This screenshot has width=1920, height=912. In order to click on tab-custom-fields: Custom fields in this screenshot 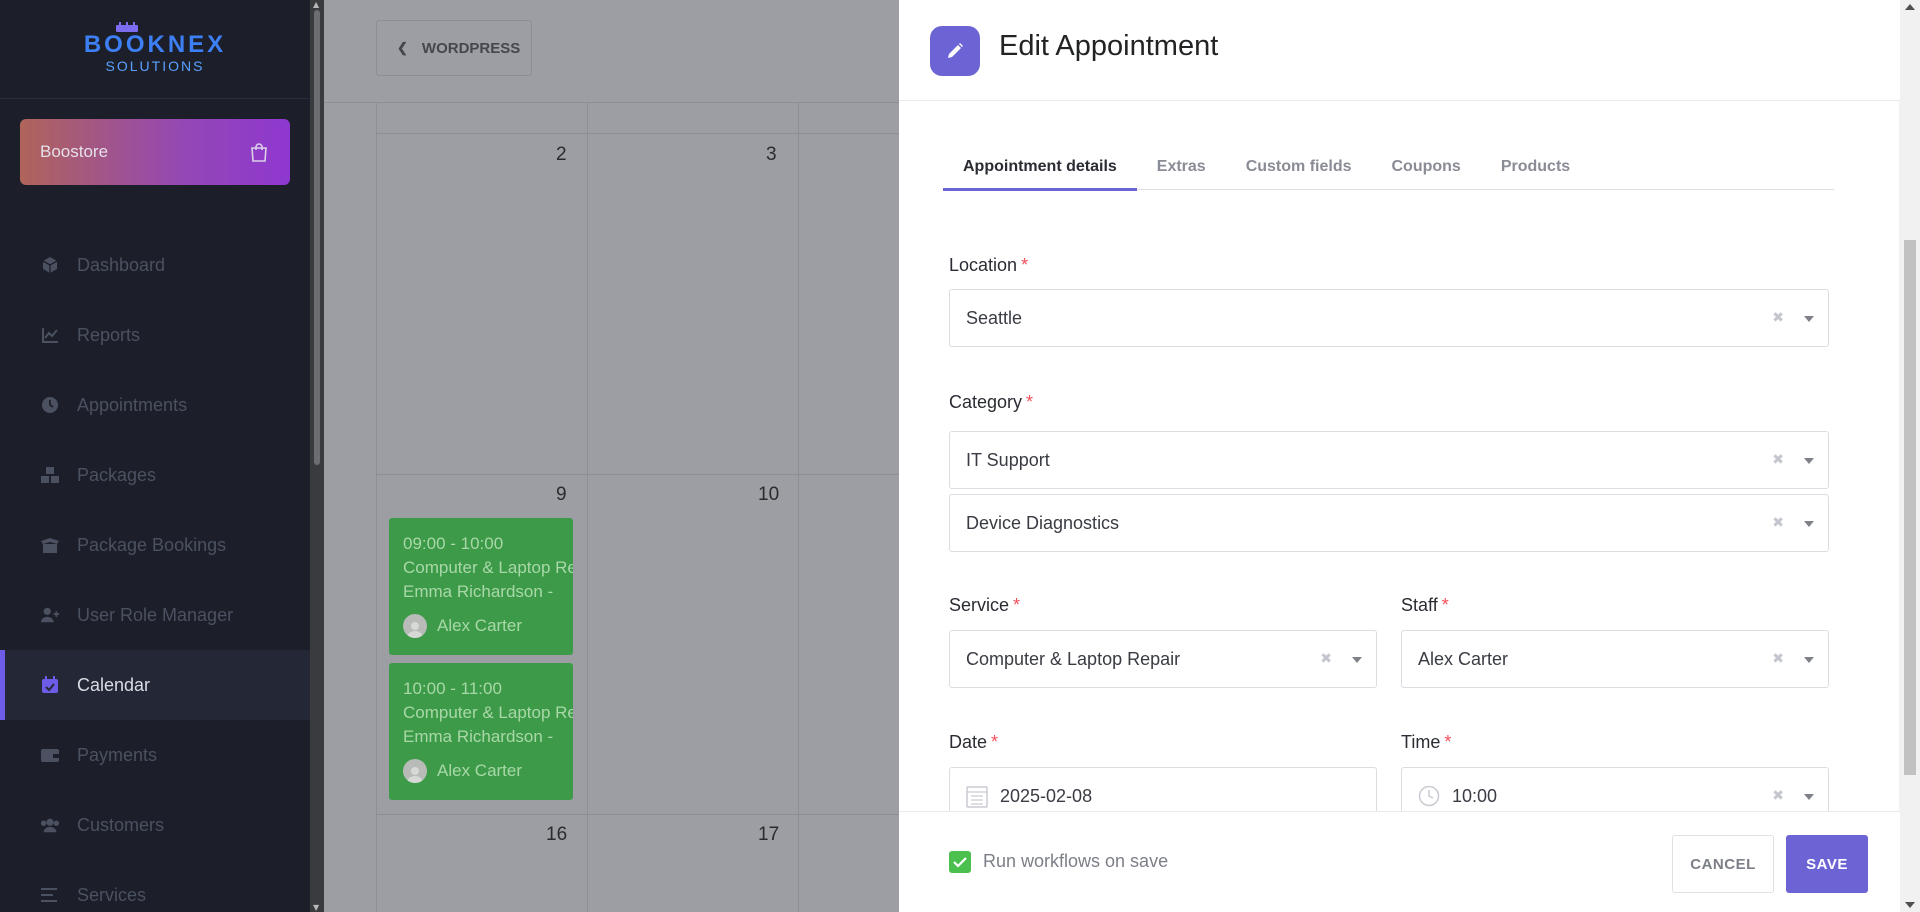, I will do `click(1299, 166)`.